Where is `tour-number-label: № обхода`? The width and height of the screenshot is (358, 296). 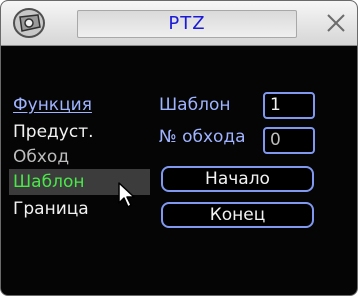 tour-number-label: № обхода is located at coordinates (202, 137).